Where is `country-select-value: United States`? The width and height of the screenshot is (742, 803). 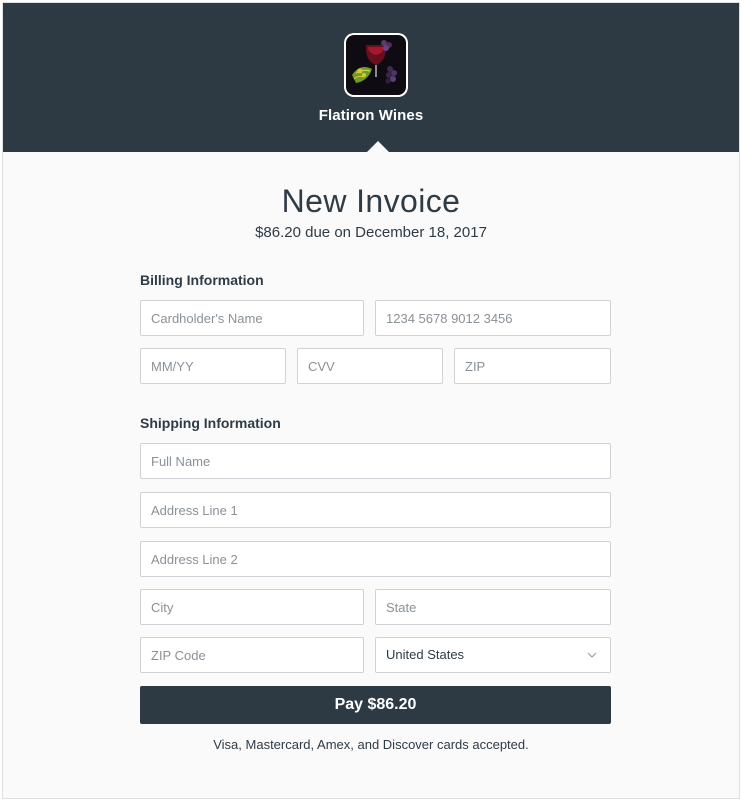 country-select-value: United States is located at coordinates (425, 654).